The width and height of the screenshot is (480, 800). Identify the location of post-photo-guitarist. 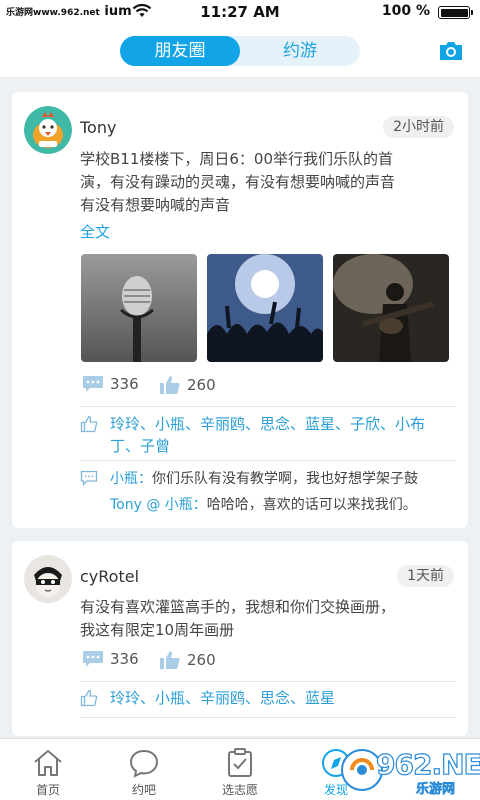
(391, 308).